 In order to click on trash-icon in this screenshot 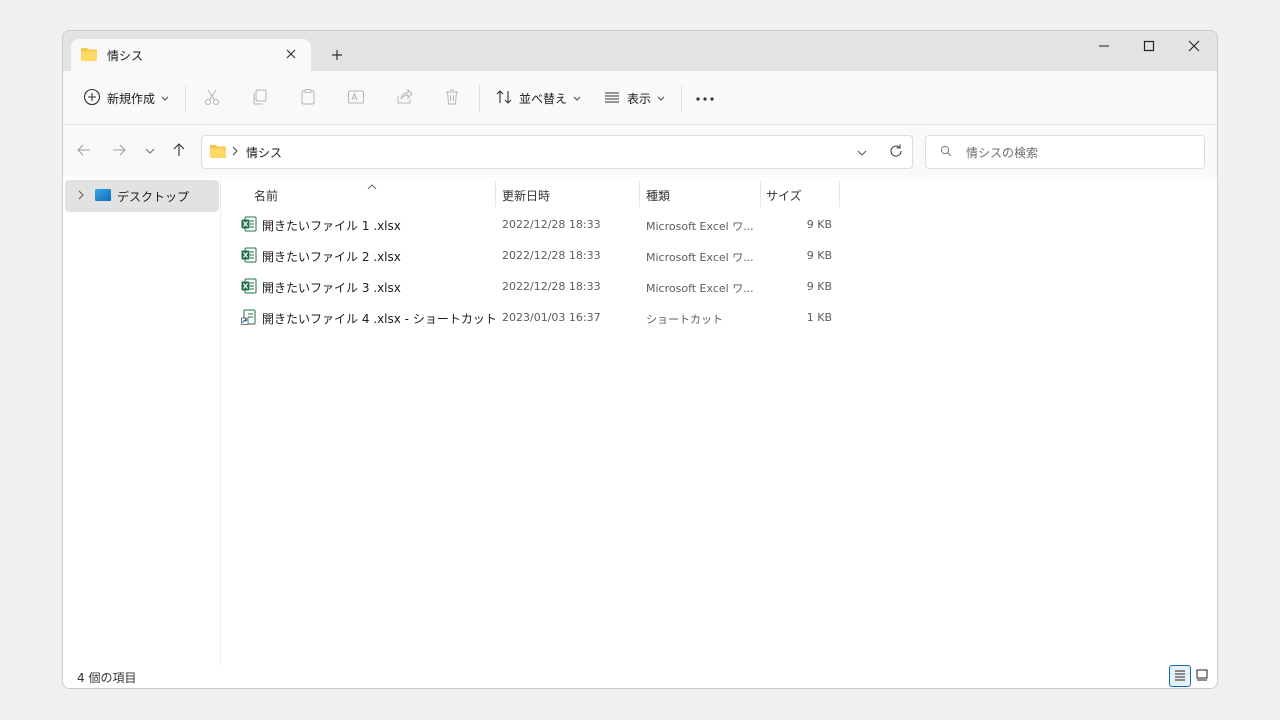, I will do `click(452, 98)`.